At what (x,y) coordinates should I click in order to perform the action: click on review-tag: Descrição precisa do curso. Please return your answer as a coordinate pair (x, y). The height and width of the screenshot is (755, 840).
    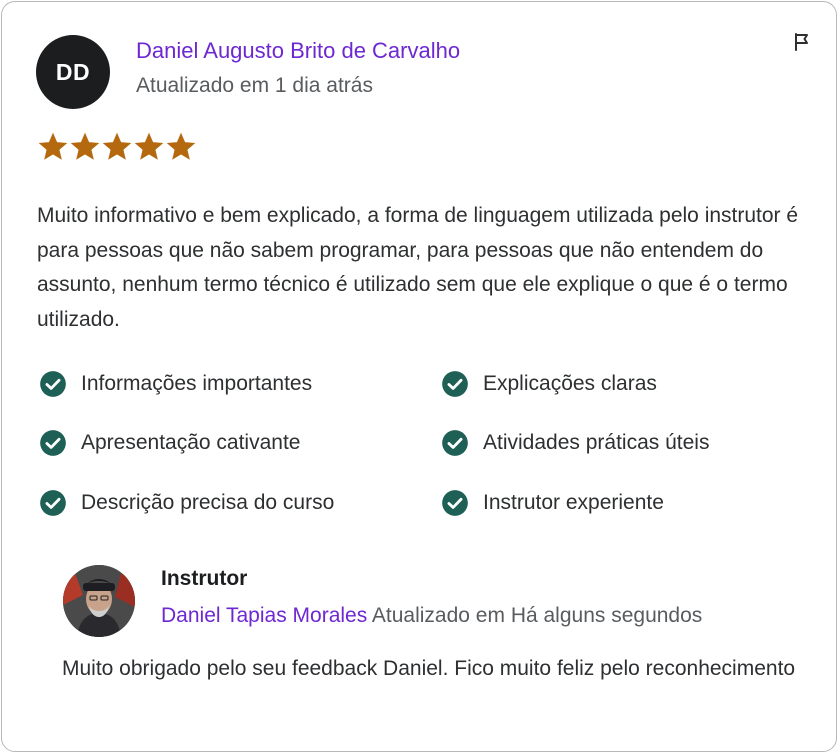
    Looking at the image, I should click on (186, 503).